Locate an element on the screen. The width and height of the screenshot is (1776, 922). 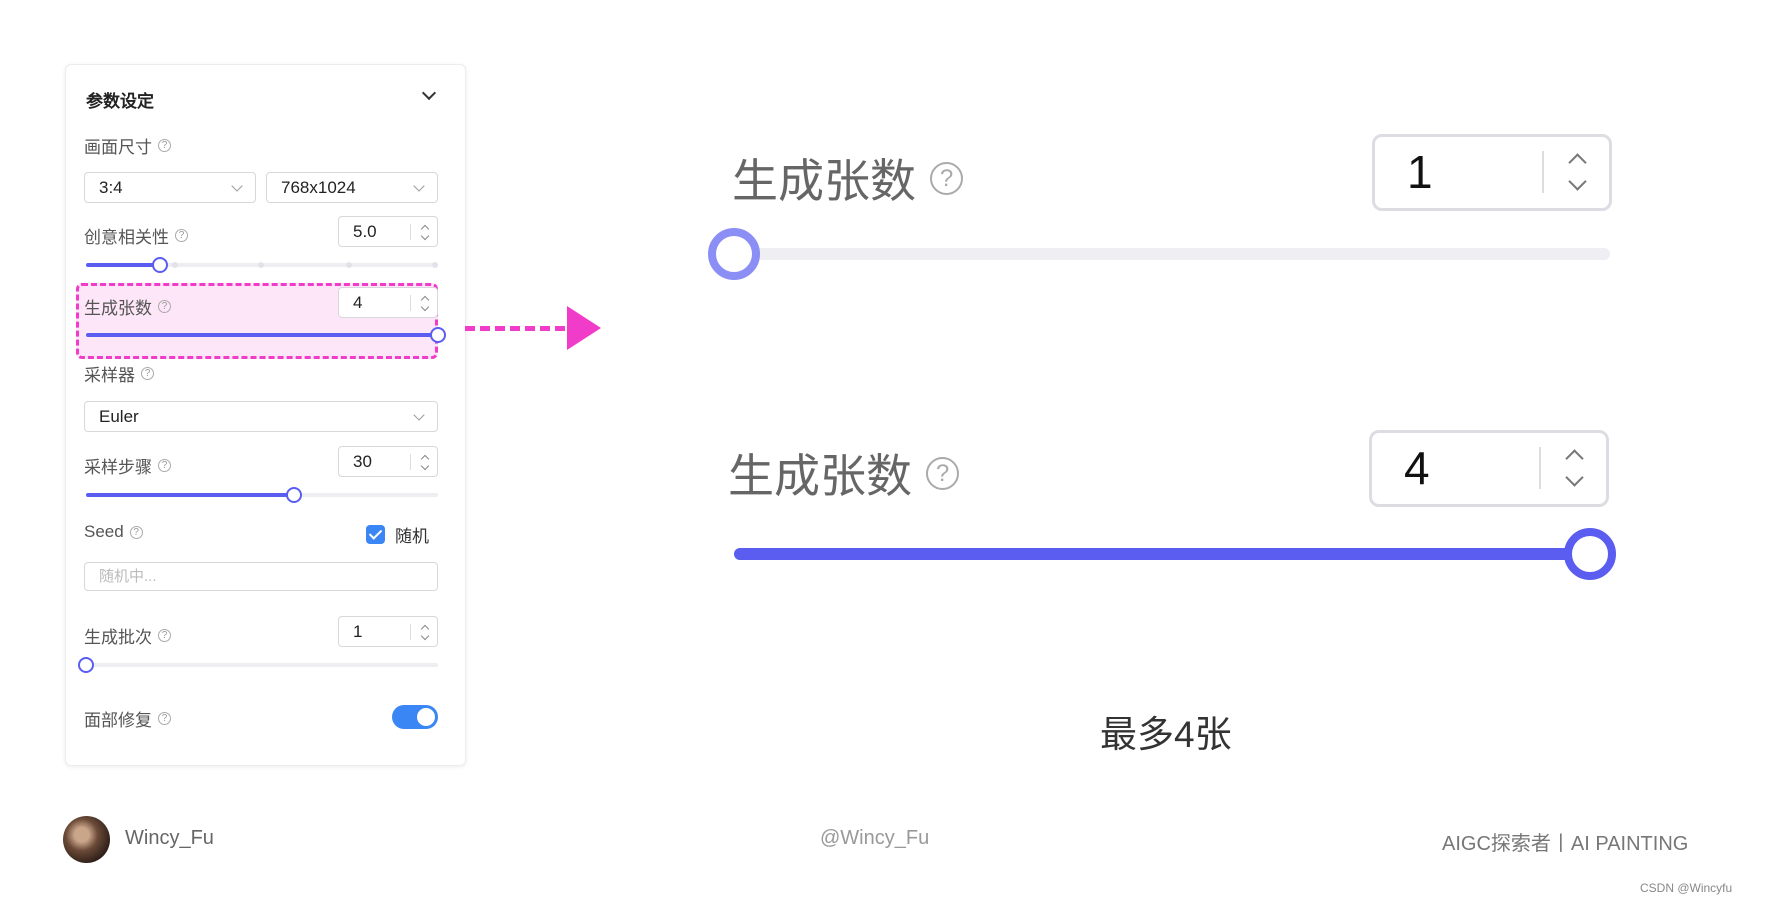
count-value: 4 is located at coordinates (358, 302).